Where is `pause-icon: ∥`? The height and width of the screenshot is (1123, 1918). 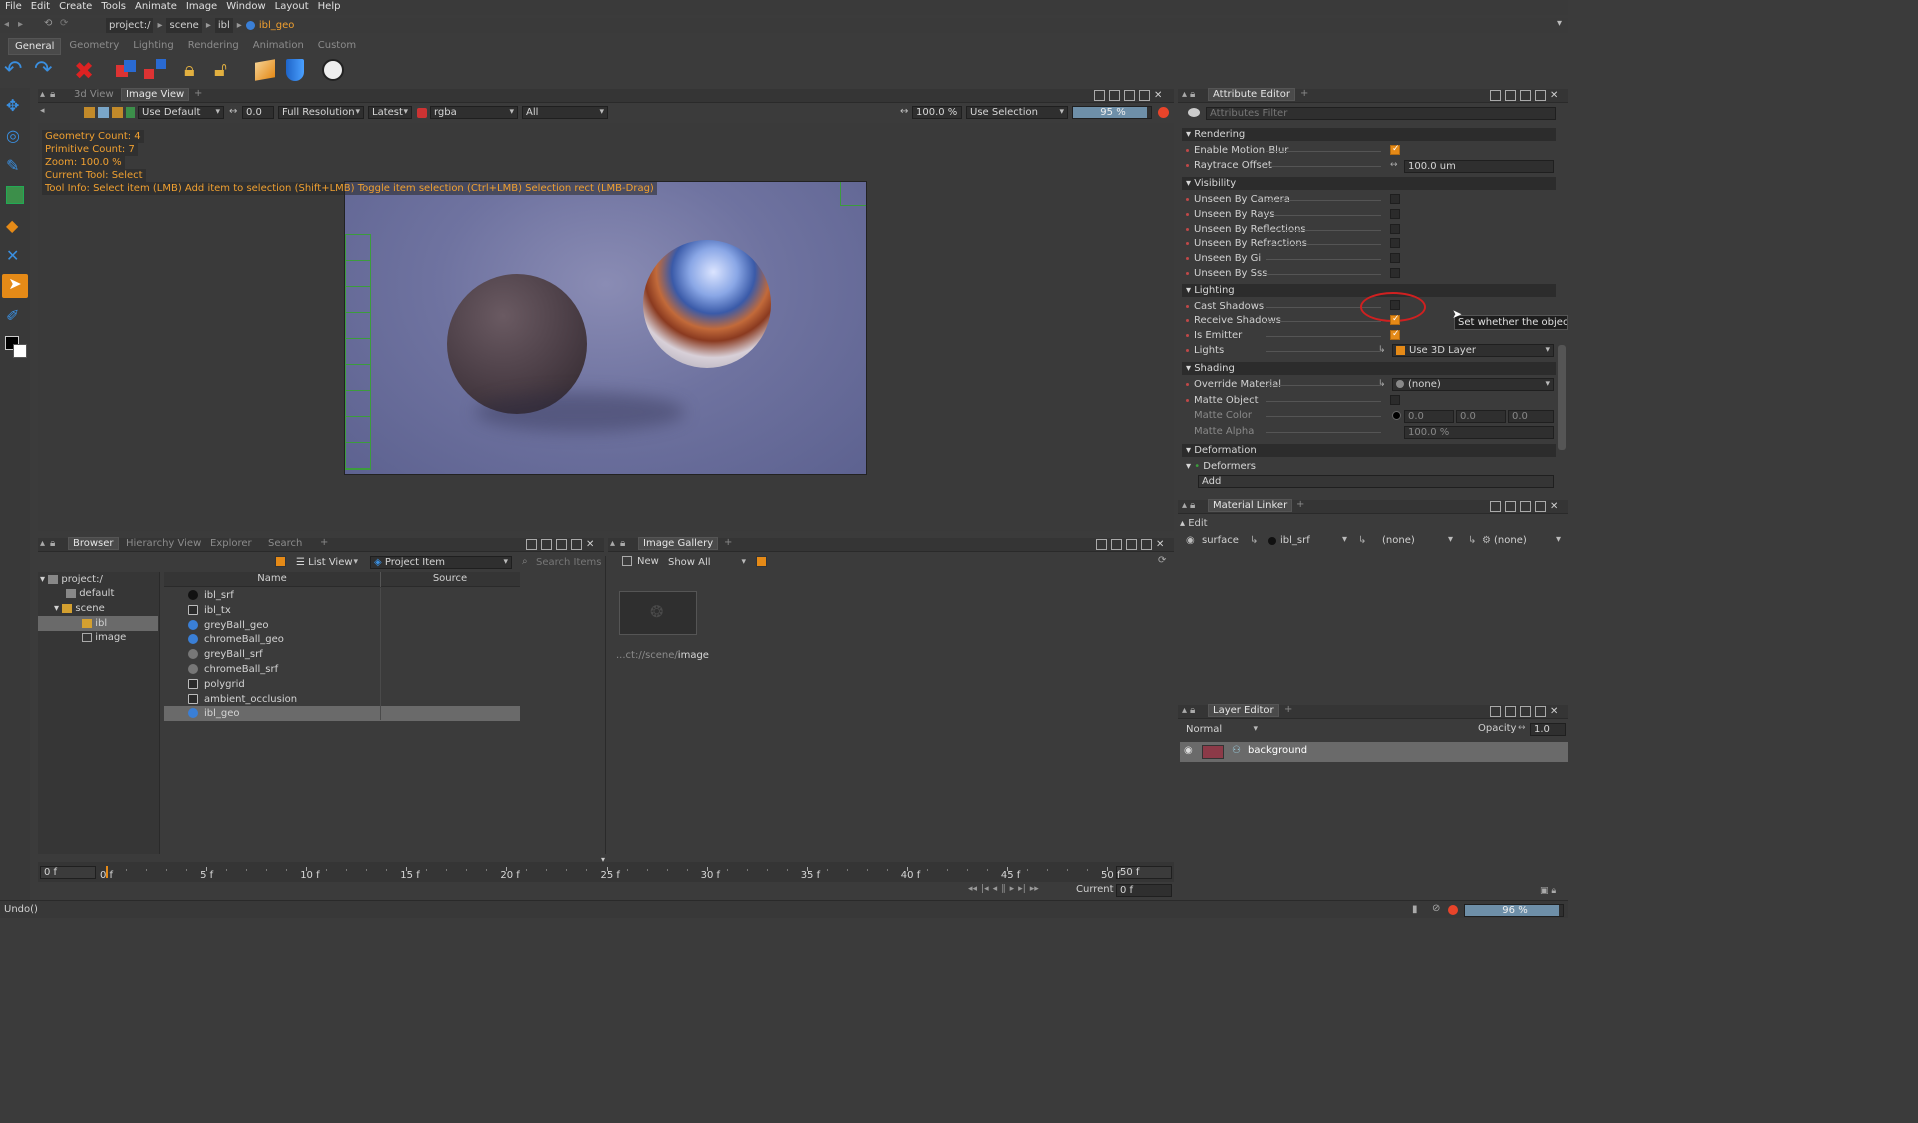 pause-icon: ∥ is located at coordinates (1003, 889).